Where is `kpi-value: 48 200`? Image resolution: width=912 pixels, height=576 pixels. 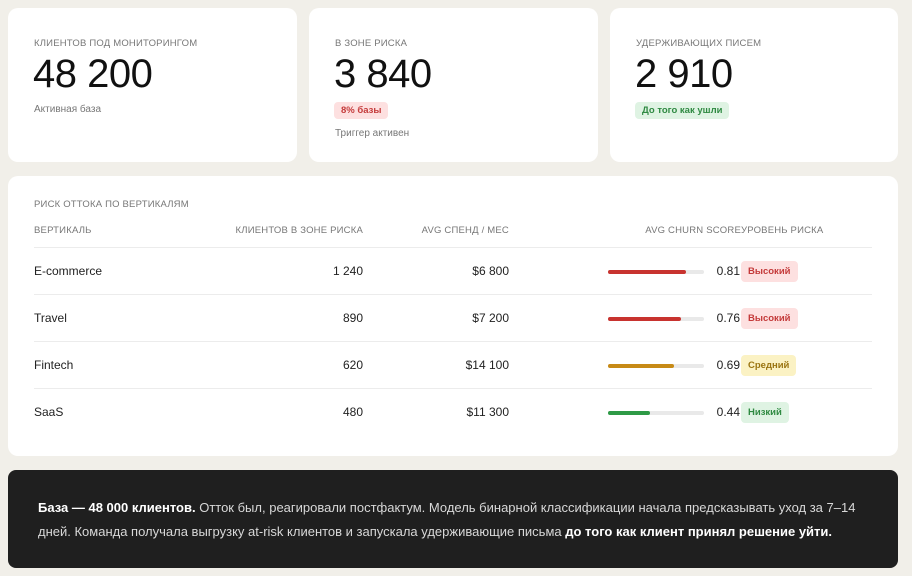
kpi-value: 48 200 is located at coordinates (93, 74).